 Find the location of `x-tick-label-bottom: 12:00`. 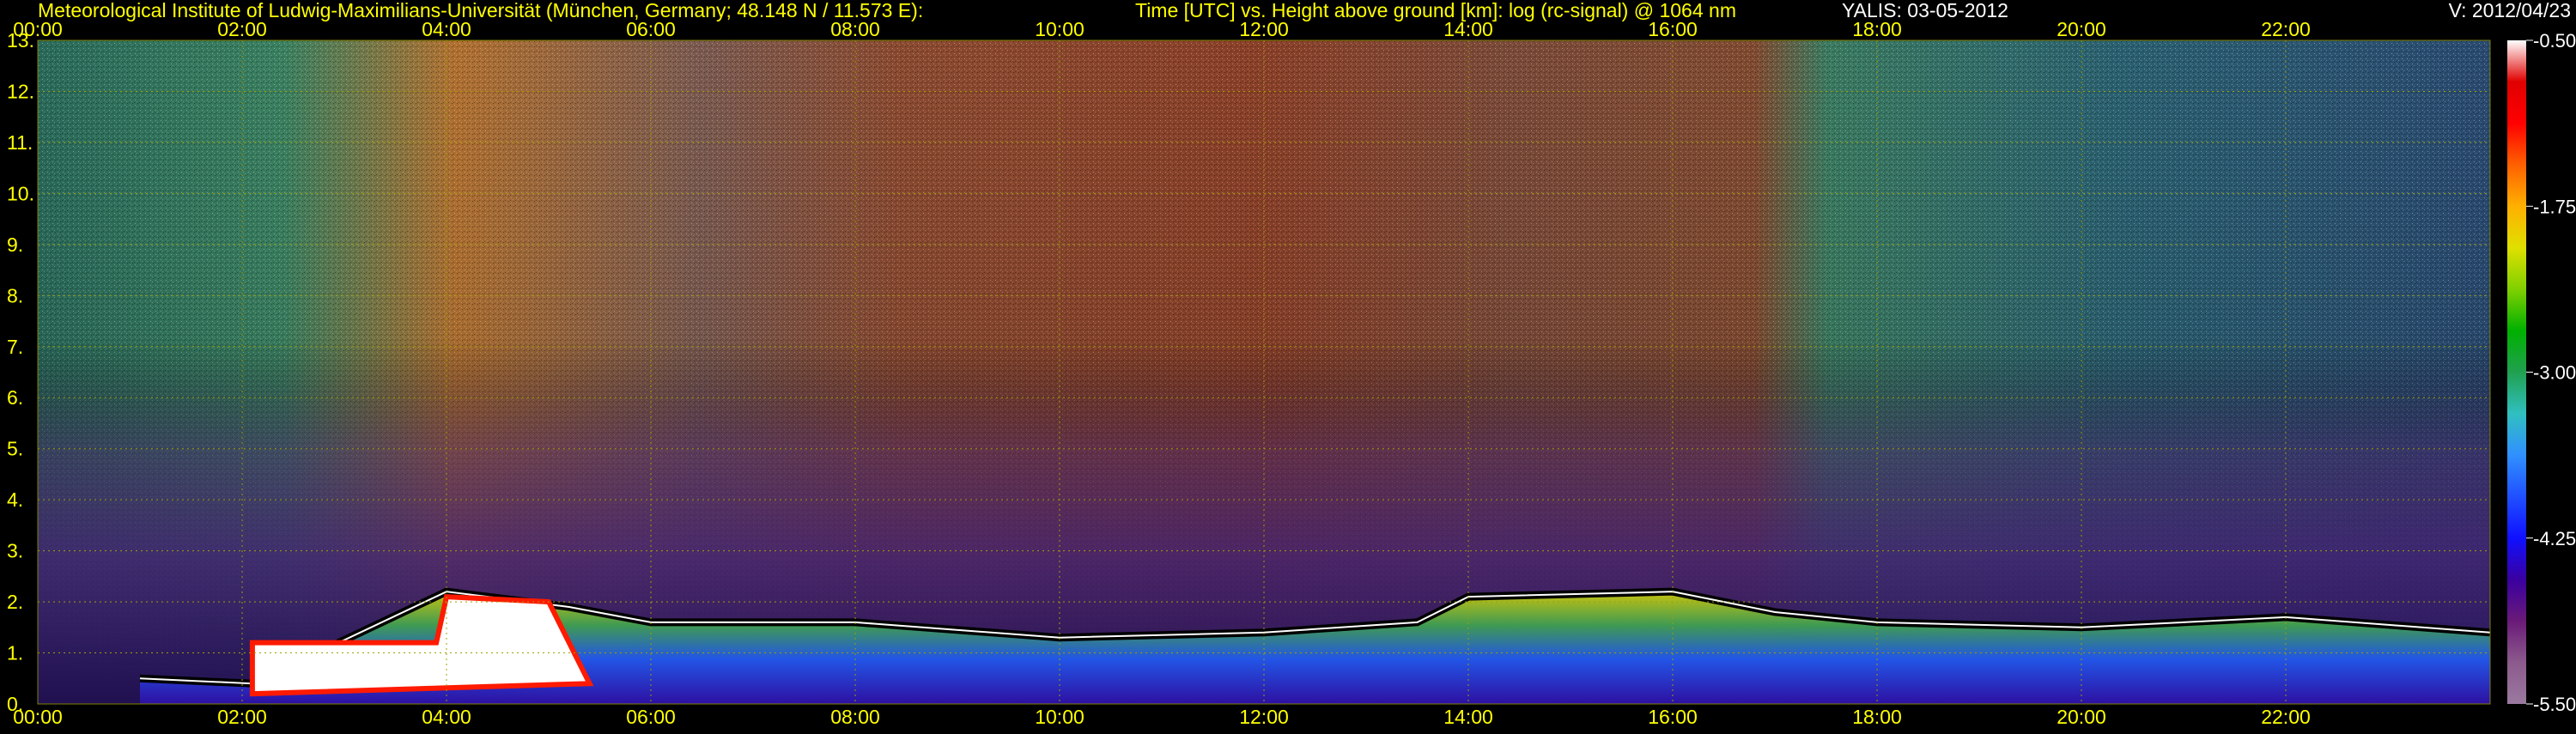

x-tick-label-bottom: 12:00 is located at coordinates (1264, 717).